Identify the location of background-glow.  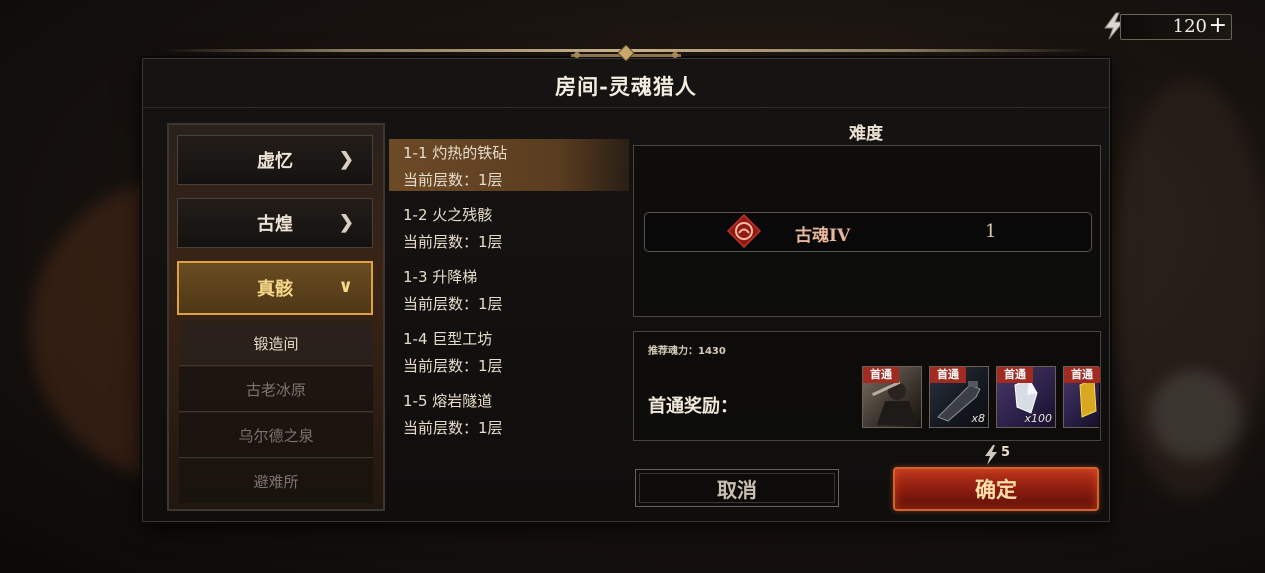
(1195, 415).